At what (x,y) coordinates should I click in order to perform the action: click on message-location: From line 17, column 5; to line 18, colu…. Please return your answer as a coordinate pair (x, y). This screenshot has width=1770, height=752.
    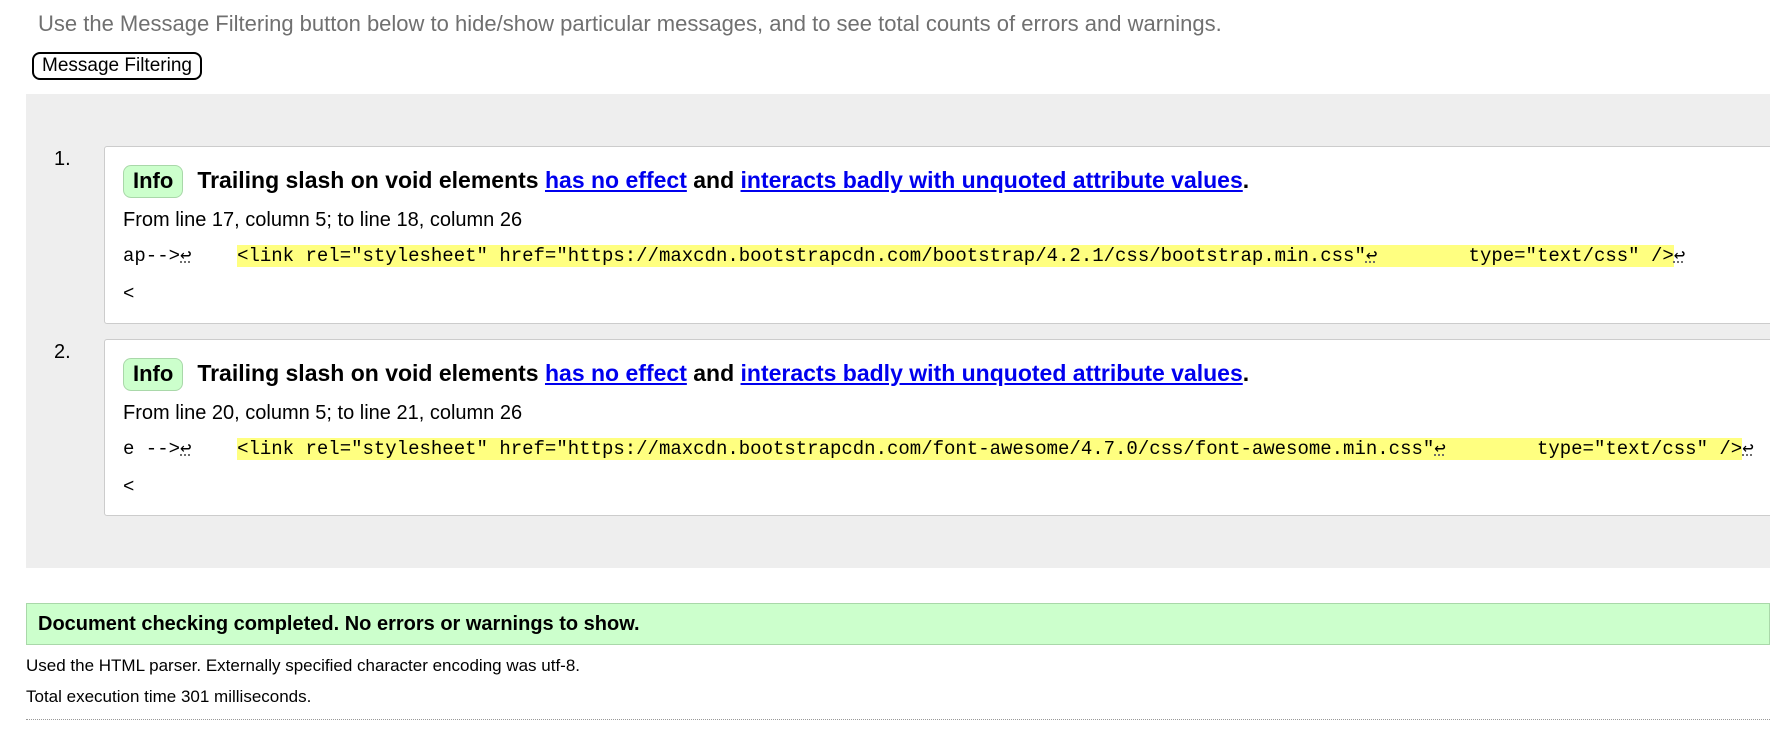
    Looking at the image, I should click on (323, 220).